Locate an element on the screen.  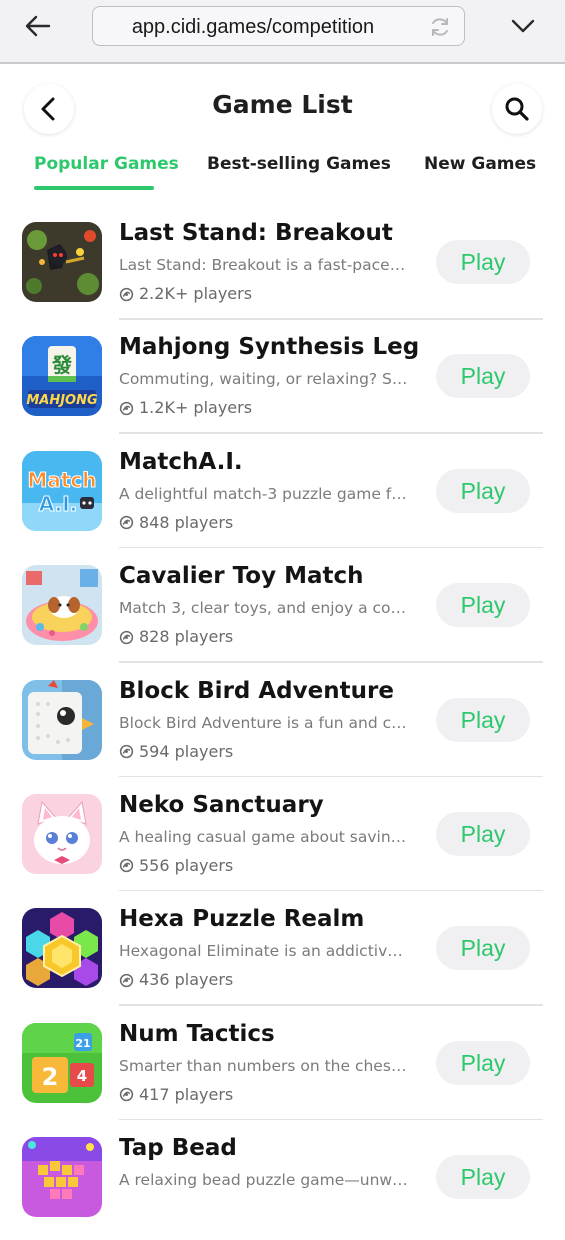
game-title: Neko Sanctuary is located at coordinates (221, 804).